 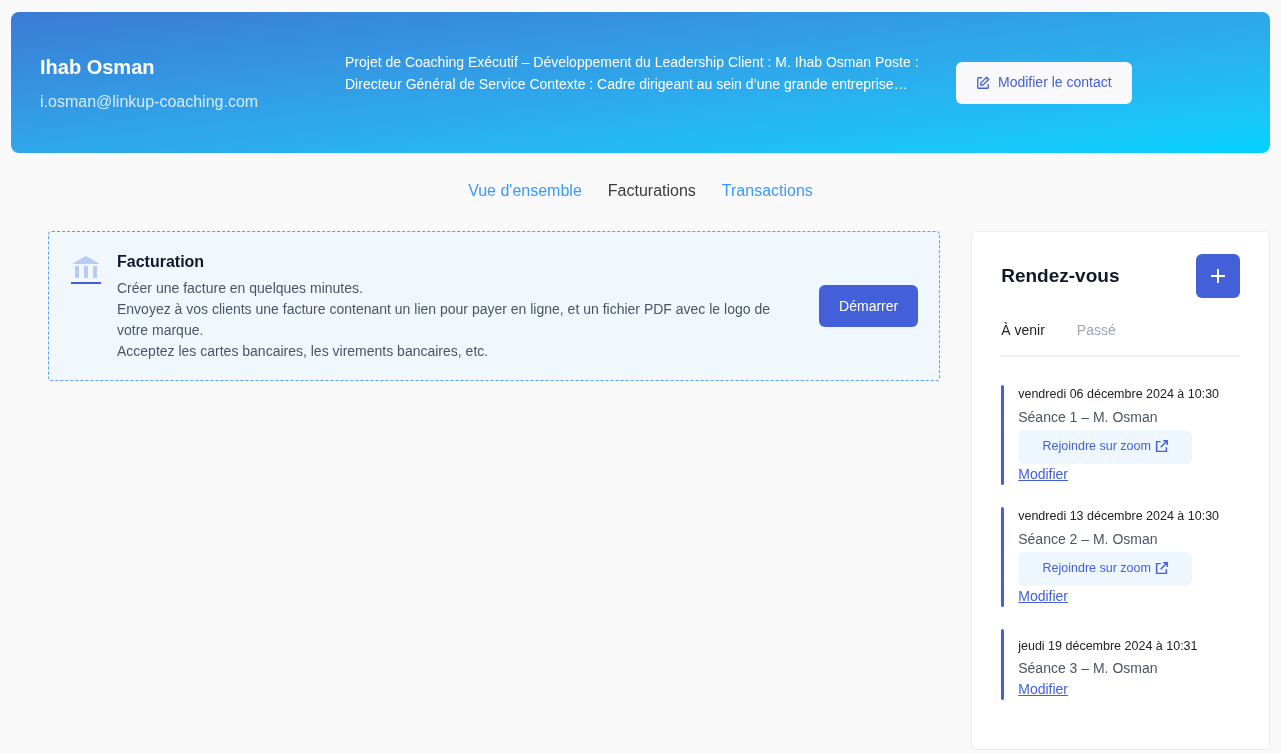 What do you see at coordinates (1119, 516) in the screenshot?
I see `appointment-date: vendredi 13 décembre 2024 à 10:30` at bounding box center [1119, 516].